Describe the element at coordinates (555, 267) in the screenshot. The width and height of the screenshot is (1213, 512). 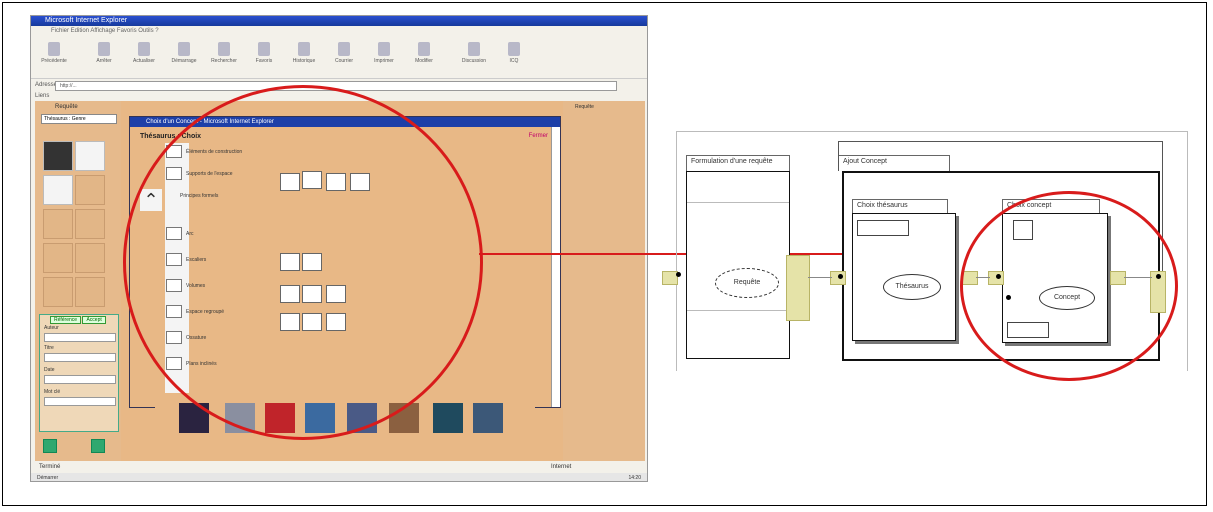
I see `popup-scrollbar` at that location.